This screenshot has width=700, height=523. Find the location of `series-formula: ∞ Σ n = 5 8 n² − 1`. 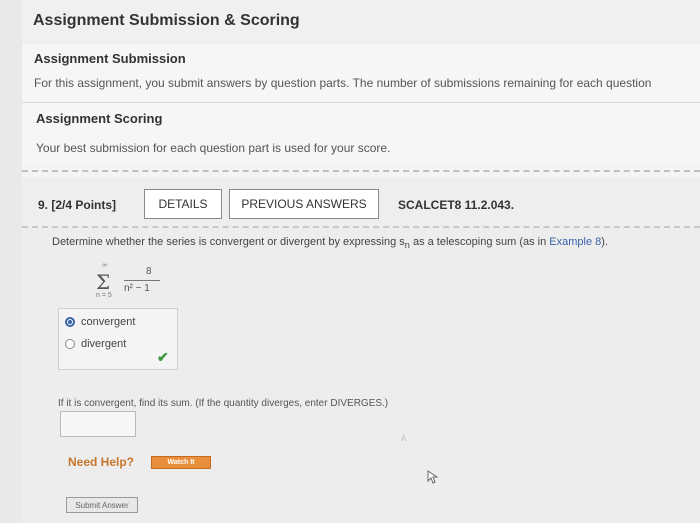

series-formula: ∞ Σ n = 5 8 n² − 1 is located at coordinates (141, 282).